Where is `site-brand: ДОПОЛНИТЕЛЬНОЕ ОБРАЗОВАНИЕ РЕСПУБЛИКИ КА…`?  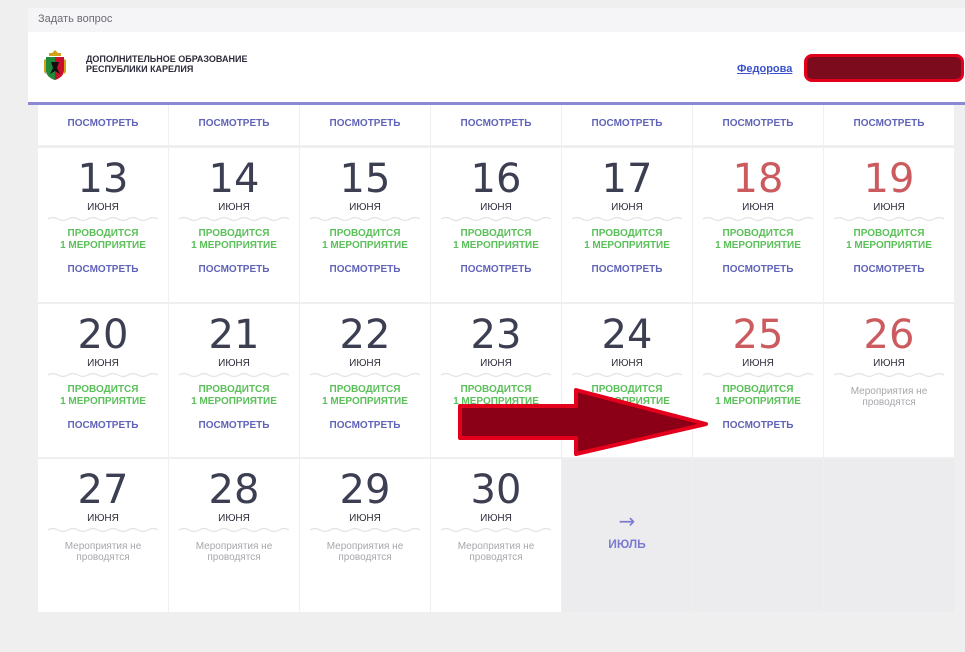 site-brand: ДОПОЛНИТЕЛЬНОЕ ОБРАЗОВАНИЕ РЕСПУБЛИКИ КА… is located at coordinates (166, 64).